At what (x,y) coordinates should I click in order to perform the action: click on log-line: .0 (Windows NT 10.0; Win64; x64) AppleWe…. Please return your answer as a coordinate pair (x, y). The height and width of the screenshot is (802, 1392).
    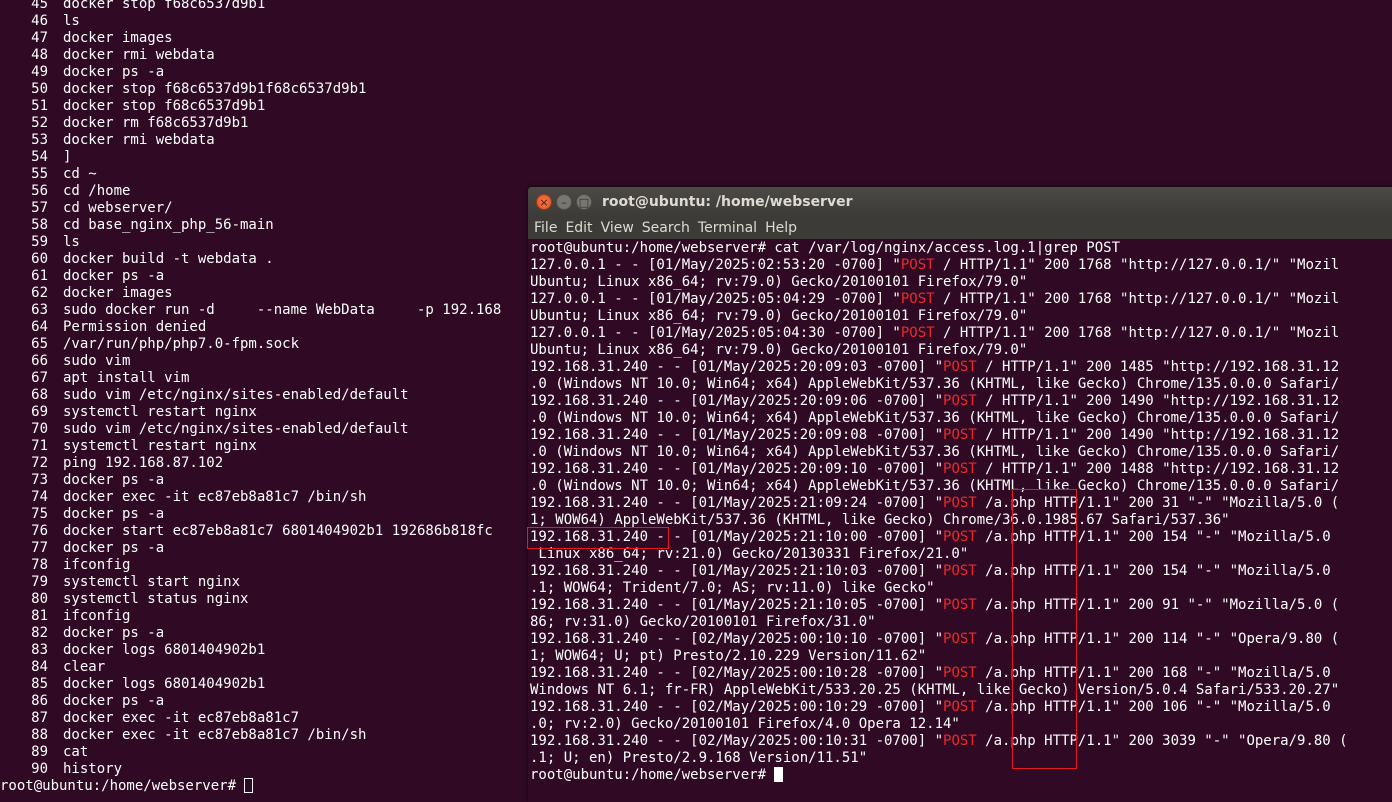
    Looking at the image, I should click on (935, 452).